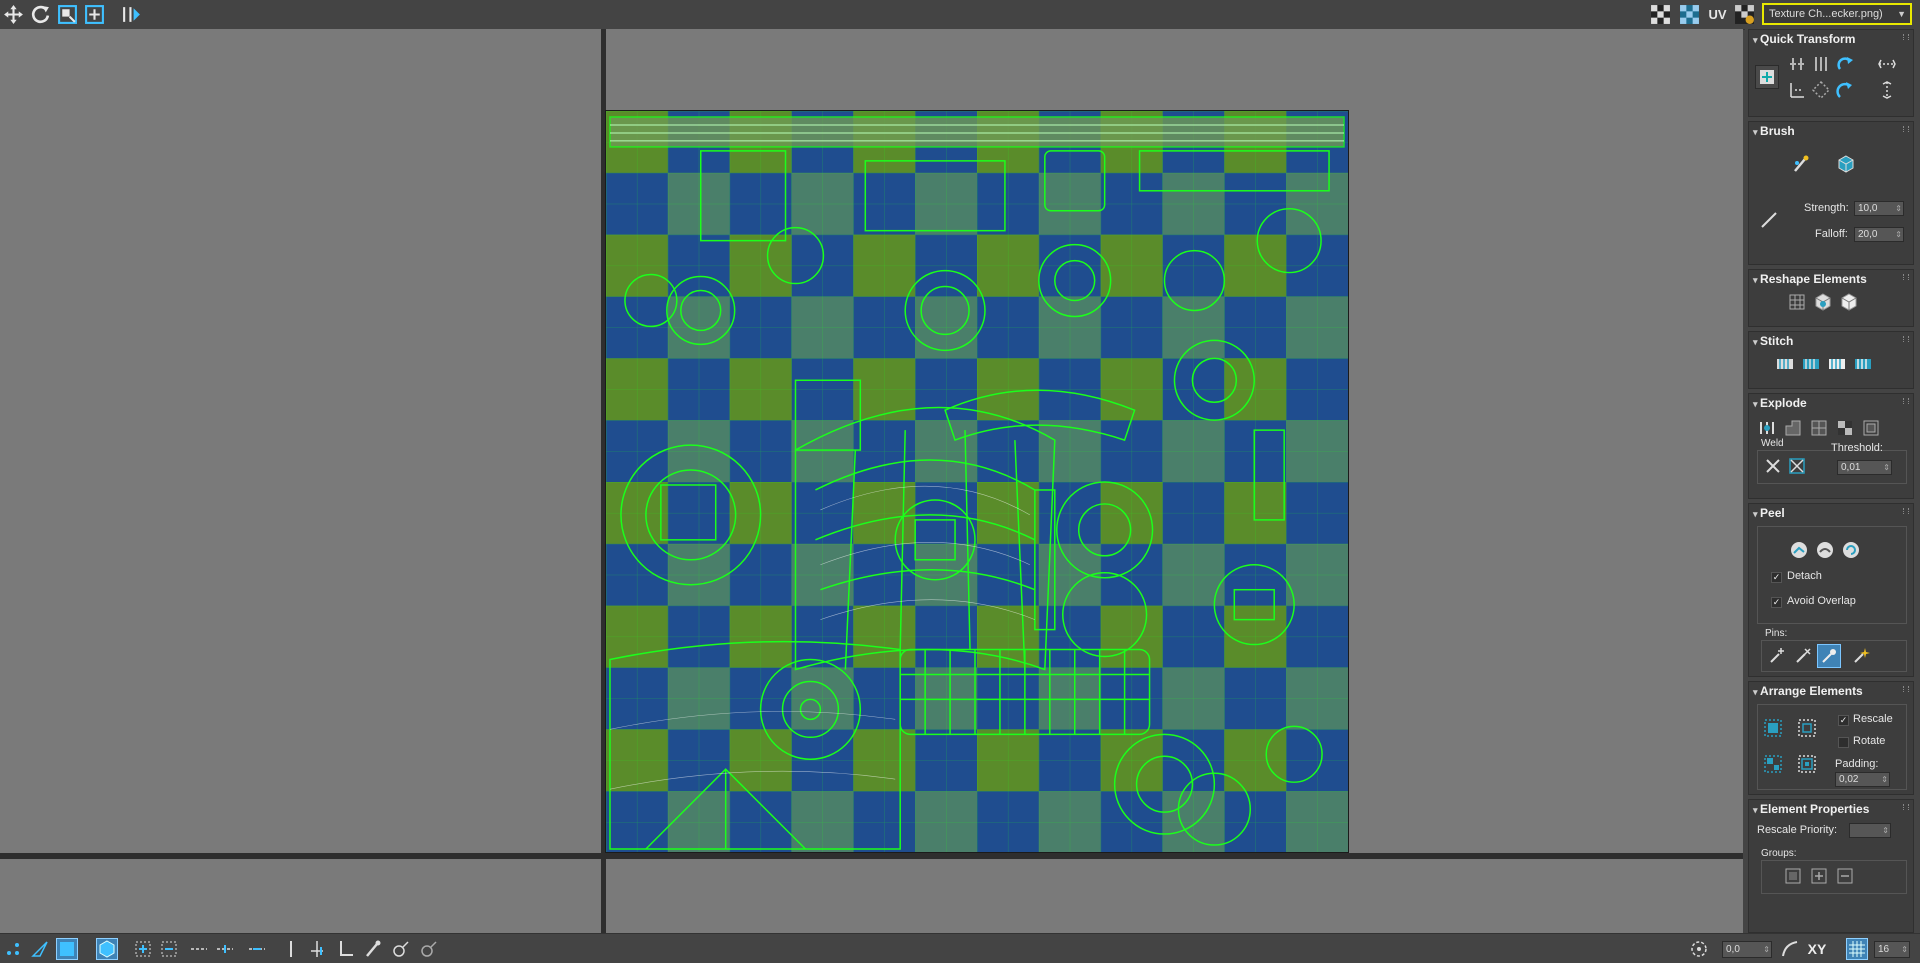  I want to click on pack-together-icon, so click(1773, 764).